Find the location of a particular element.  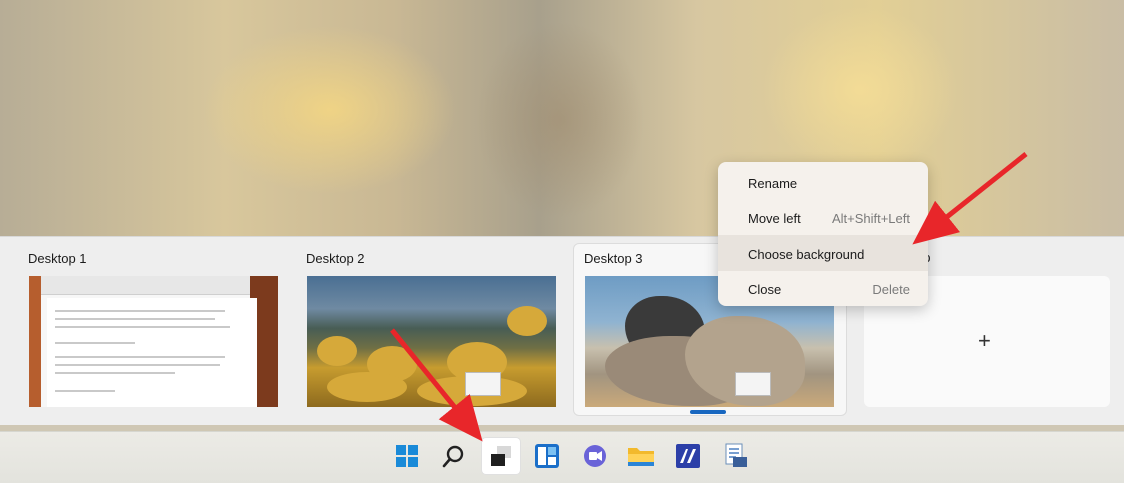

arrow-to-choose-background is located at coordinates (970, 198).